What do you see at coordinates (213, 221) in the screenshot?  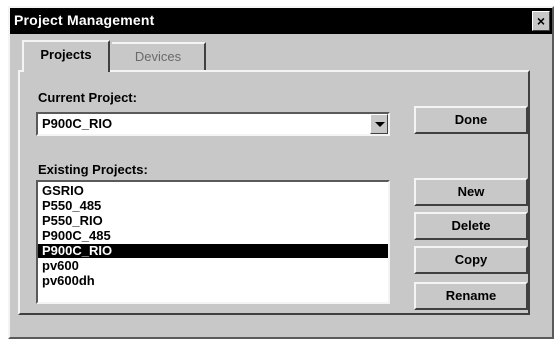 I see `list-item: P550_RIO` at bounding box center [213, 221].